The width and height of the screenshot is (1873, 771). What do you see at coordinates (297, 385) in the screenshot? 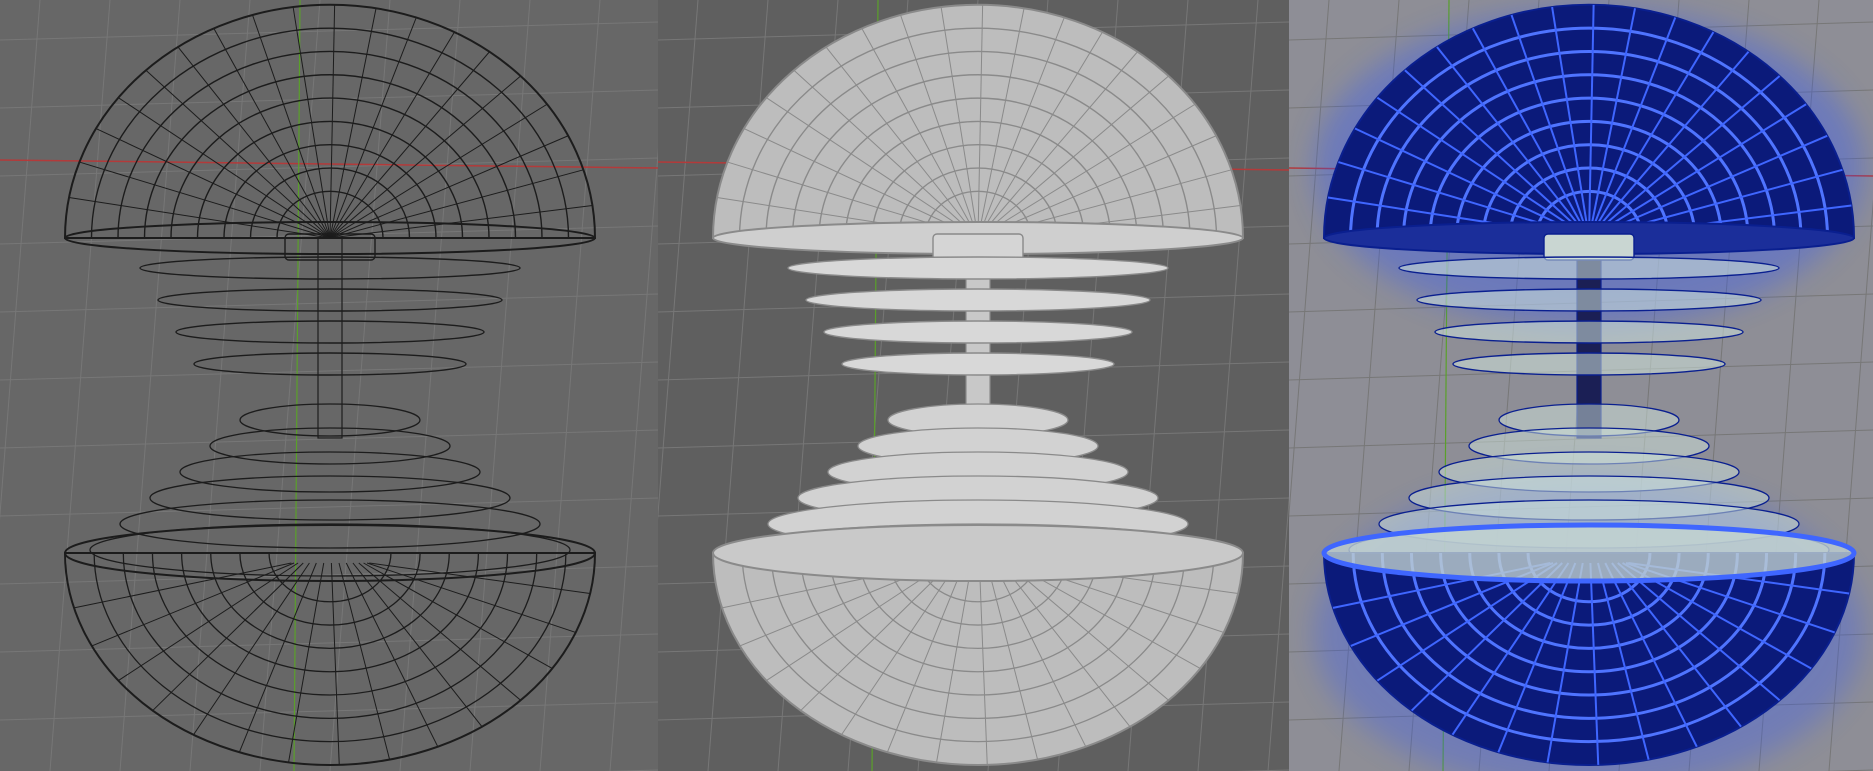
I see `y-axis-line` at bounding box center [297, 385].